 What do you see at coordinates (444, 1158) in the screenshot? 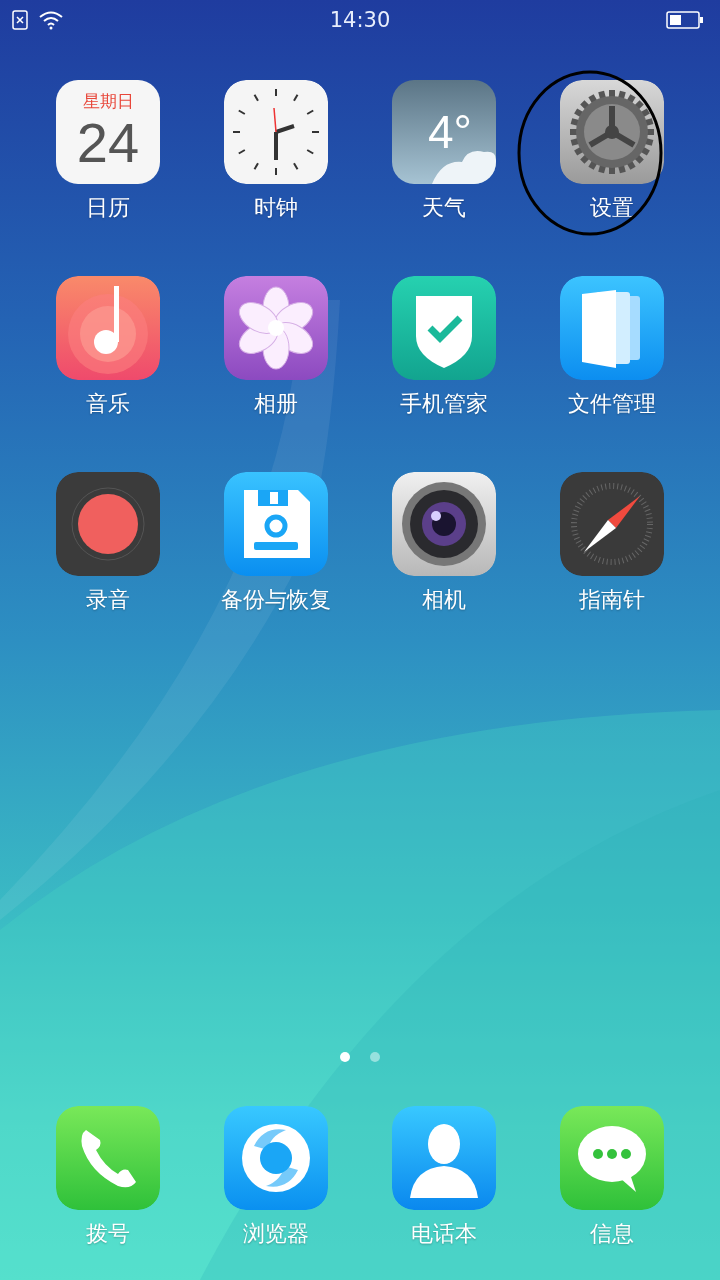
I see `person-icon` at bounding box center [444, 1158].